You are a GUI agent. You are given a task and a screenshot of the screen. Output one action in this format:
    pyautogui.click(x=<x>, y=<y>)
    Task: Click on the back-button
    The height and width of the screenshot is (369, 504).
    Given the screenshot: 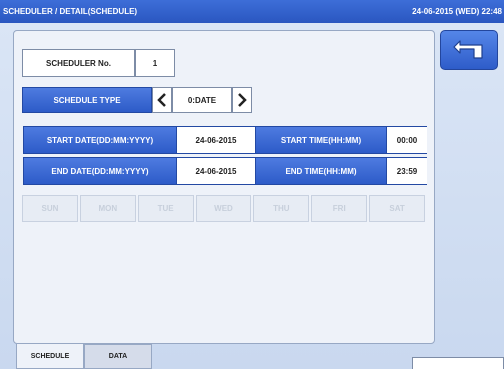 What is the action you would take?
    pyautogui.click(x=469, y=50)
    